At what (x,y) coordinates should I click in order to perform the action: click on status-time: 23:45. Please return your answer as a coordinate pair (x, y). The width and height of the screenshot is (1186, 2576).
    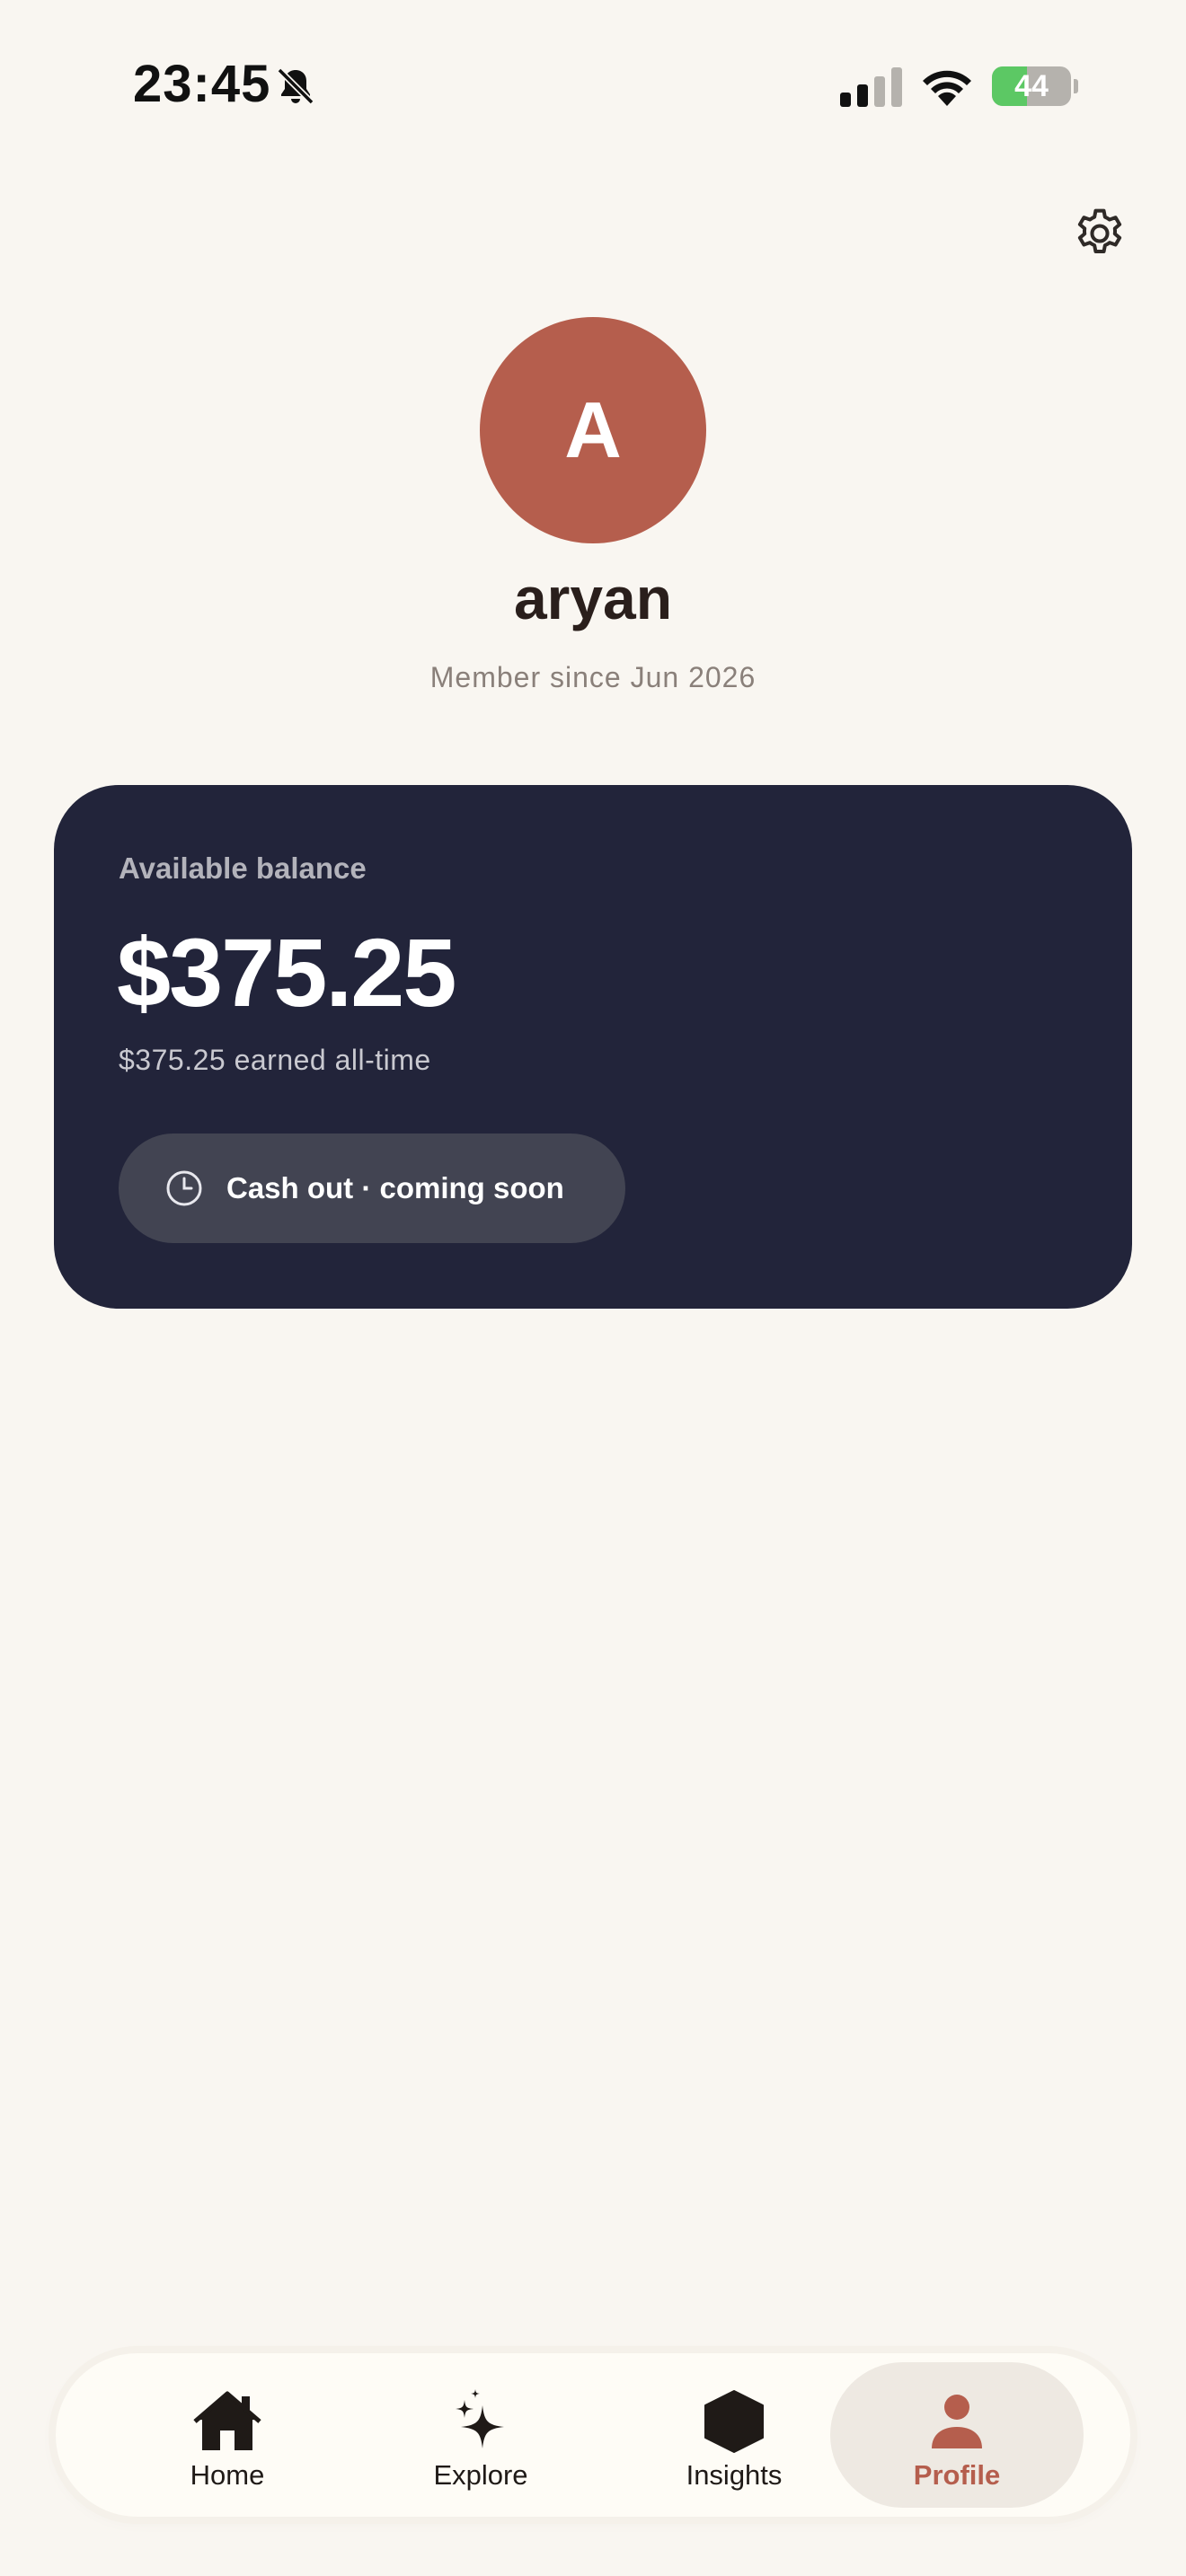
    Looking at the image, I should click on (202, 84).